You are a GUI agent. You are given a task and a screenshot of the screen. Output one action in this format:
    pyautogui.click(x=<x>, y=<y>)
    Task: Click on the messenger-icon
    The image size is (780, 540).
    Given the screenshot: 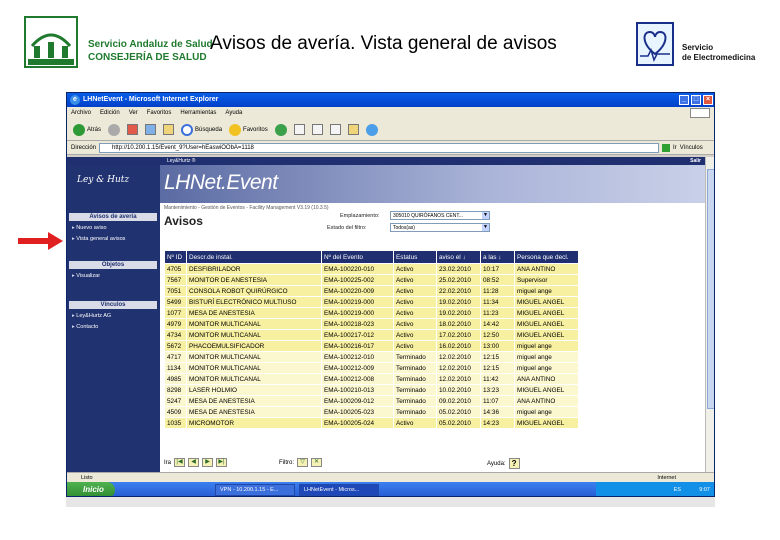 What is the action you would take?
    pyautogui.click(x=371, y=129)
    